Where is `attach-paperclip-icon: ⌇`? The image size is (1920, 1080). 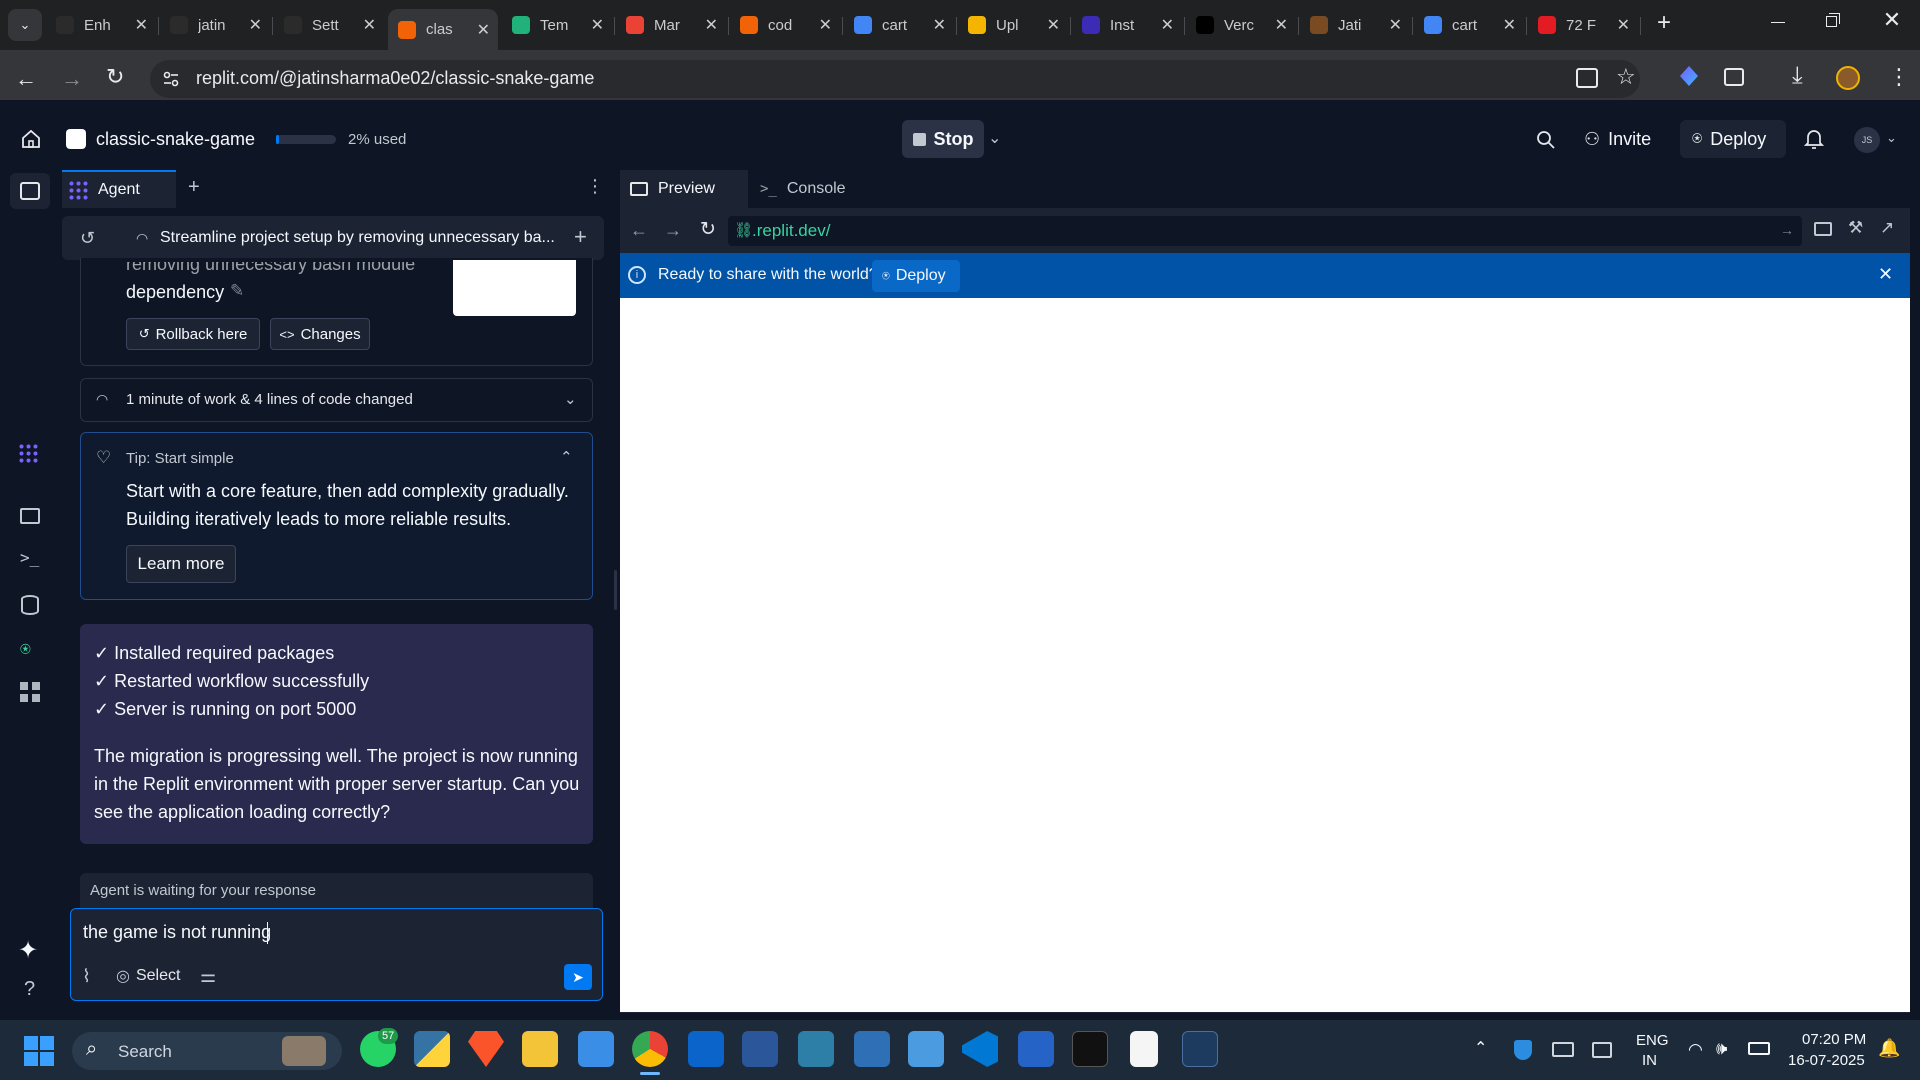 attach-paperclip-icon: ⌇ is located at coordinates (86, 976).